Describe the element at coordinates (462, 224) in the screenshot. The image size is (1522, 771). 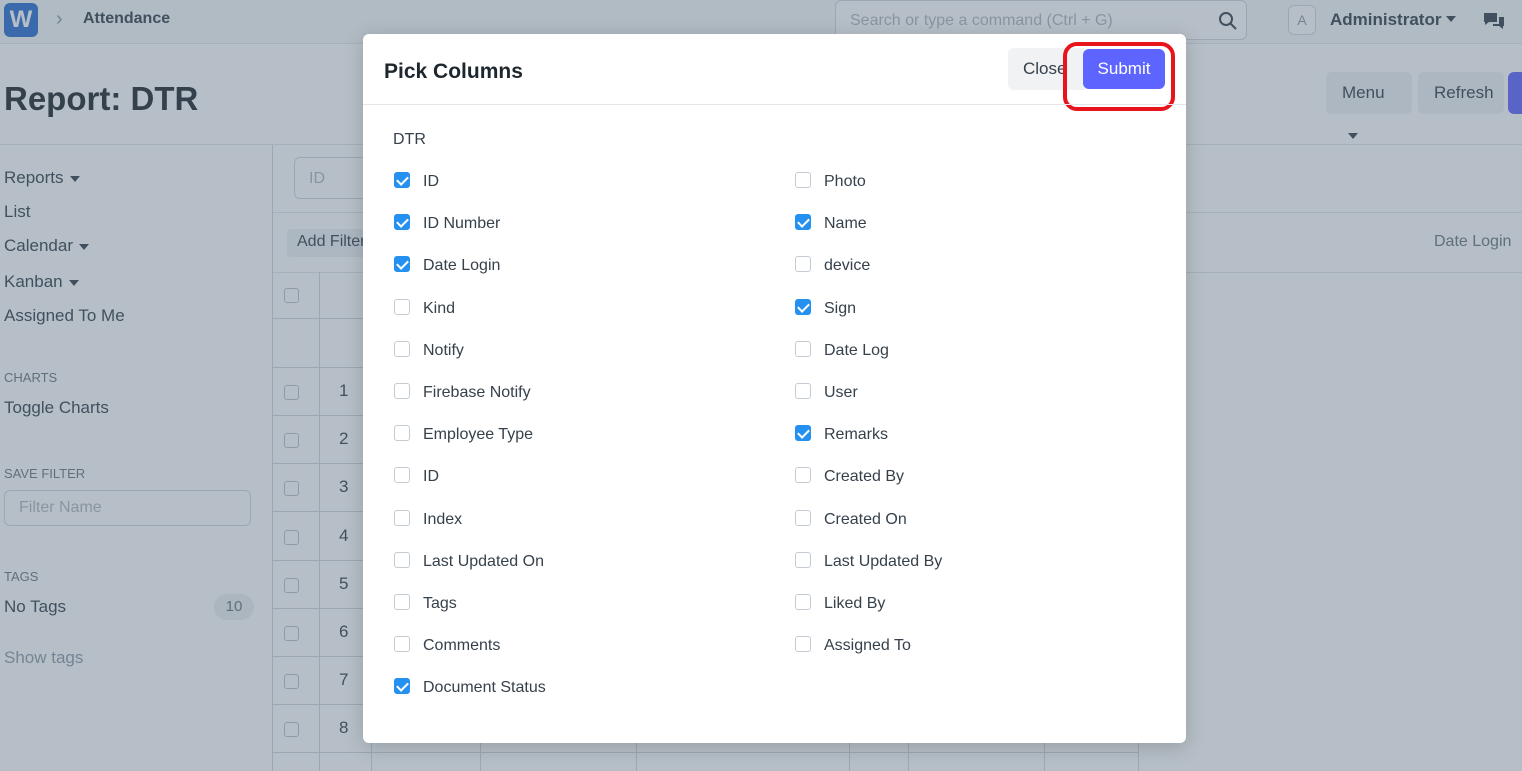
I see `column-option-label: ID Number` at that location.